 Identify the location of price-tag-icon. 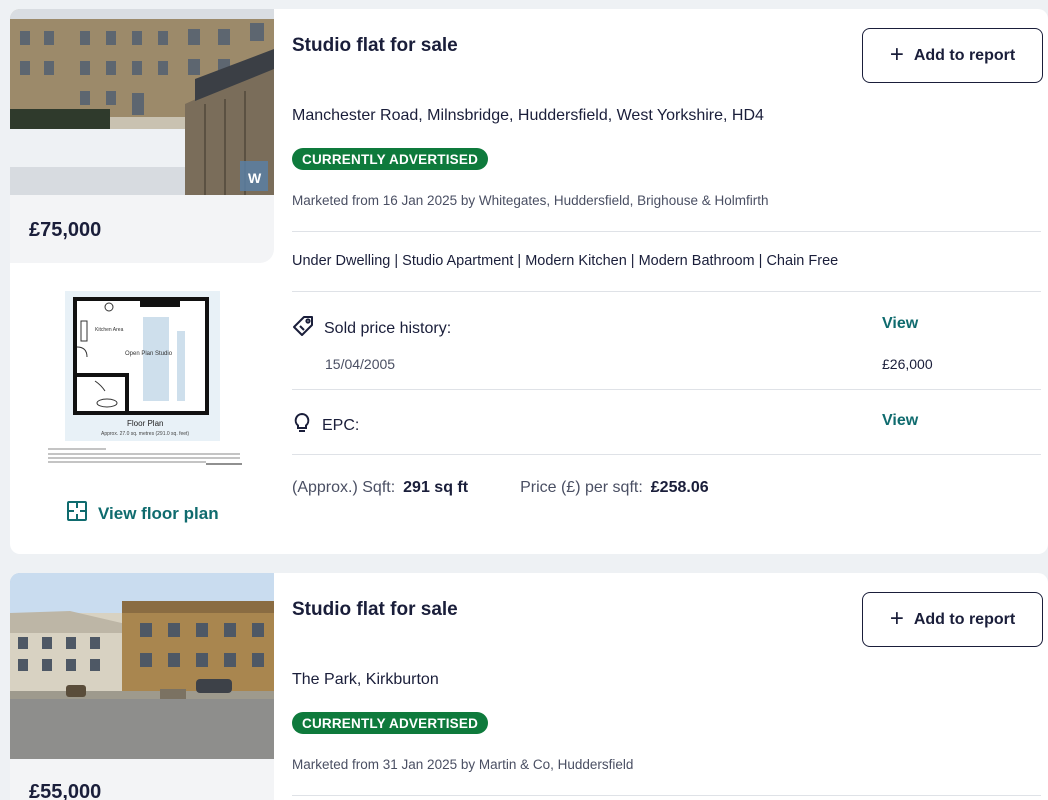
(303, 328).